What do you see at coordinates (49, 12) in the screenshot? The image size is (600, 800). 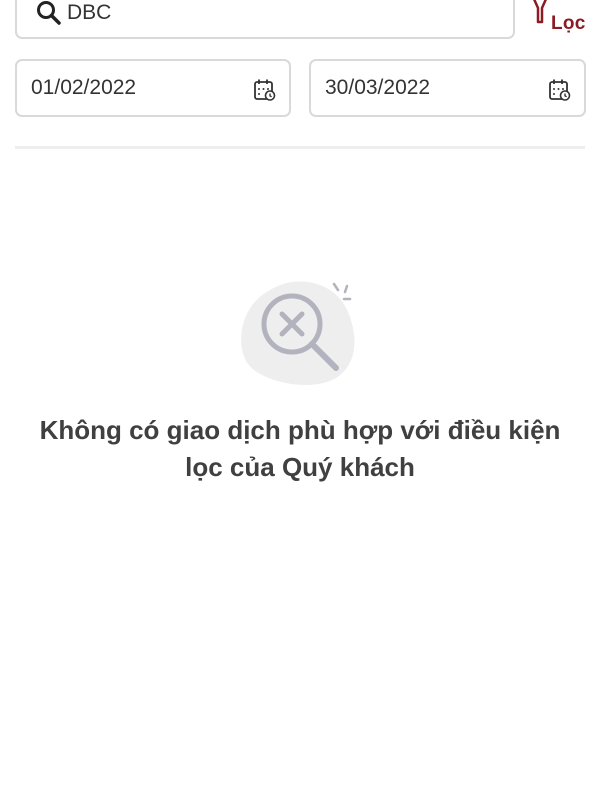 I see `search-icon` at bounding box center [49, 12].